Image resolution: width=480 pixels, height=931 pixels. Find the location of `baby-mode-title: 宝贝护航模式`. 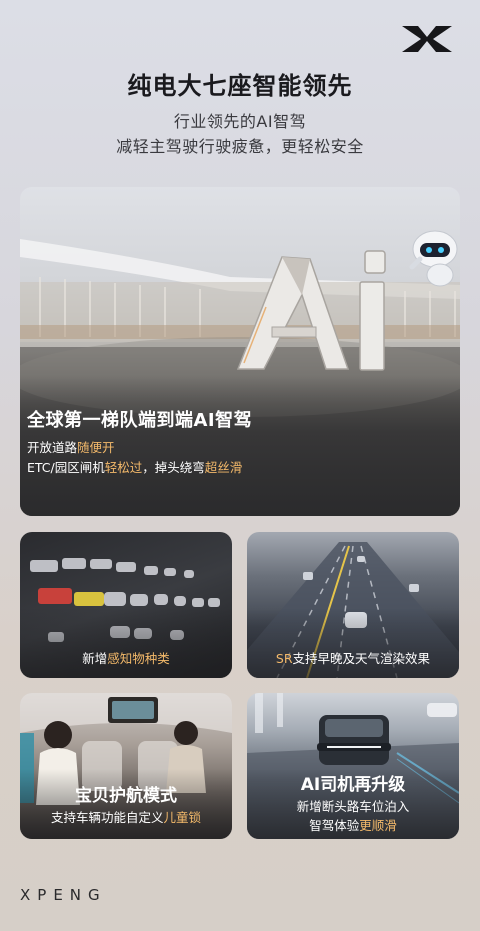

baby-mode-title: 宝贝护航模式 is located at coordinates (126, 796).